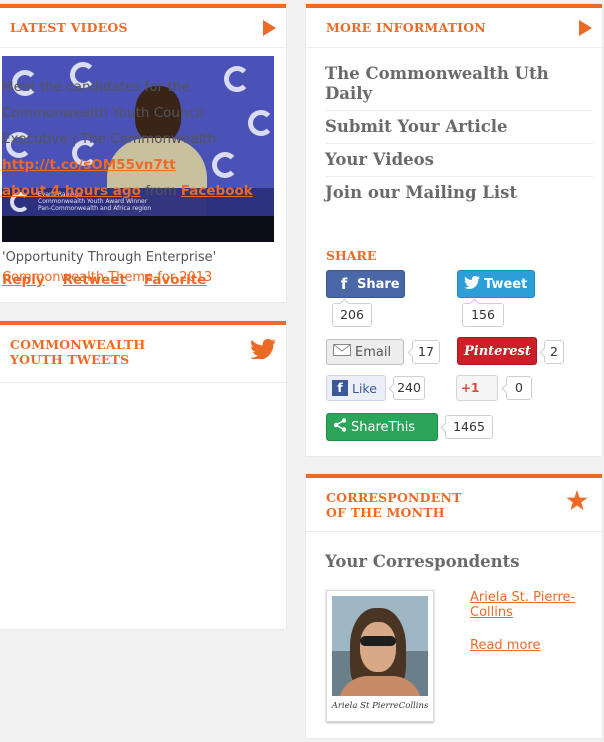 The width and height of the screenshot is (604, 742). What do you see at coordinates (23, 280) in the screenshot?
I see `reply-link: Reply` at bounding box center [23, 280].